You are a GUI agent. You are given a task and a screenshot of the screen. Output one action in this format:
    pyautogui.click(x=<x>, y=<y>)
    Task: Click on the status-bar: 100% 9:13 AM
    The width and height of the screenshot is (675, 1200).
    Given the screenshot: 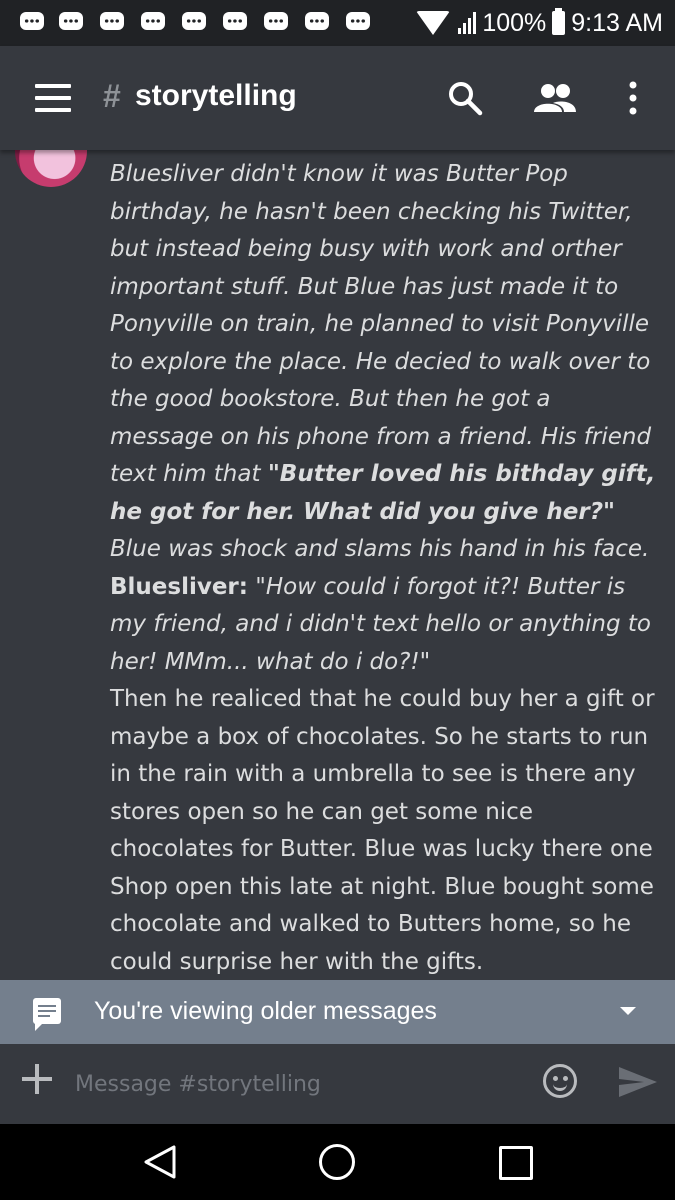 What is the action you would take?
    pyautogui.click(x=337, y=23)
    